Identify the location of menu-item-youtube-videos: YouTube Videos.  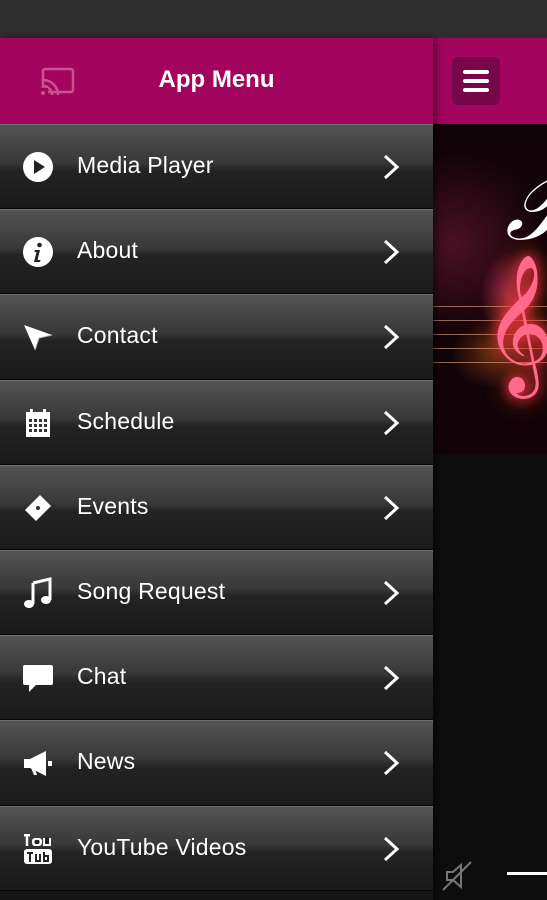
(216, 848).